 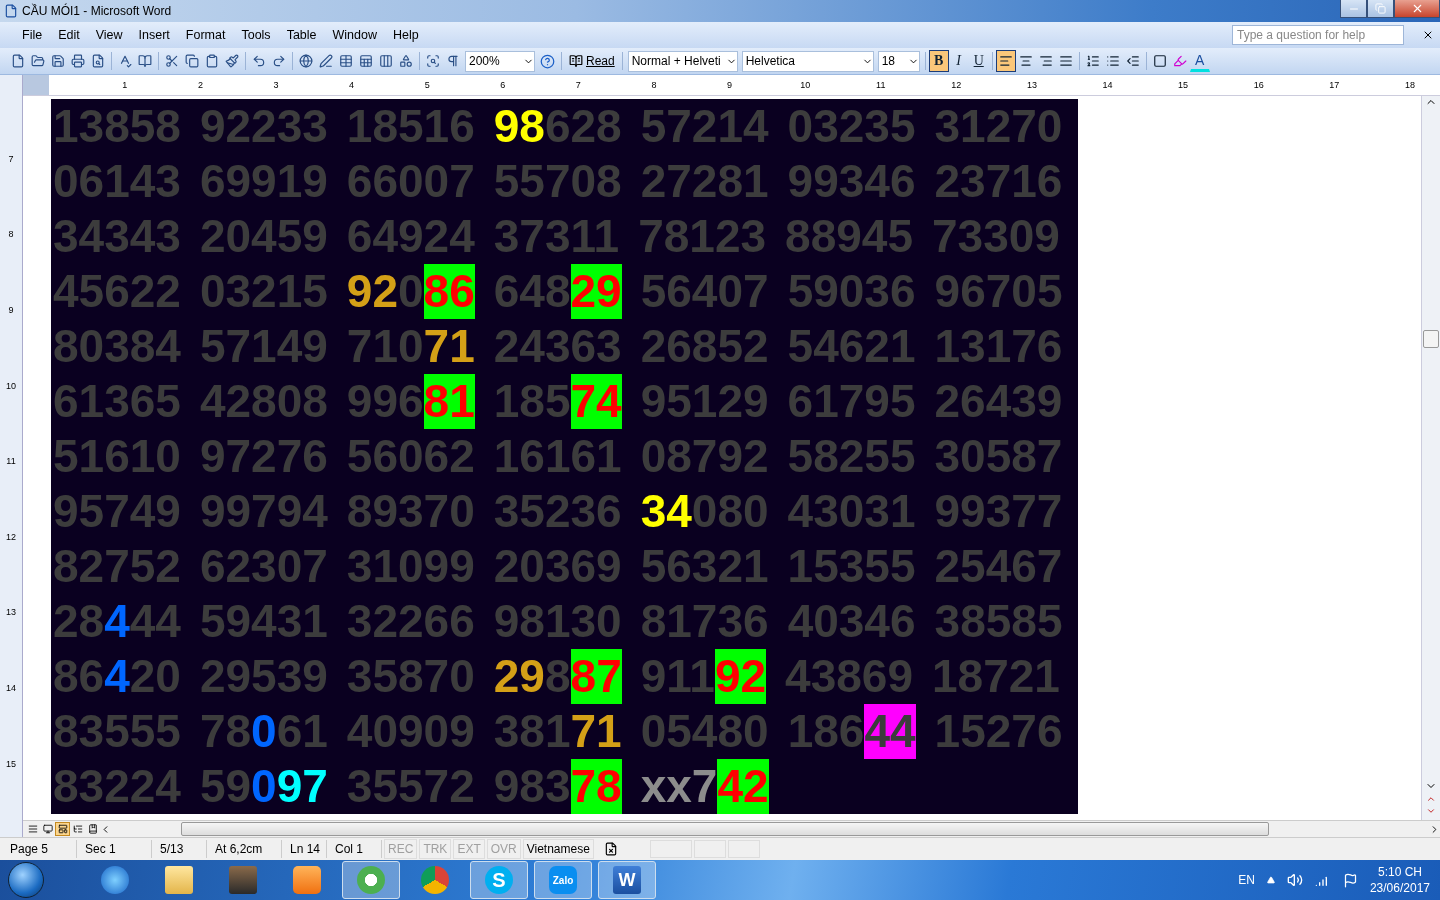 What do you see at coordinates (998, 731) in the screenshot?
I see `number-text: 15276` at bounding box center [998, 731].